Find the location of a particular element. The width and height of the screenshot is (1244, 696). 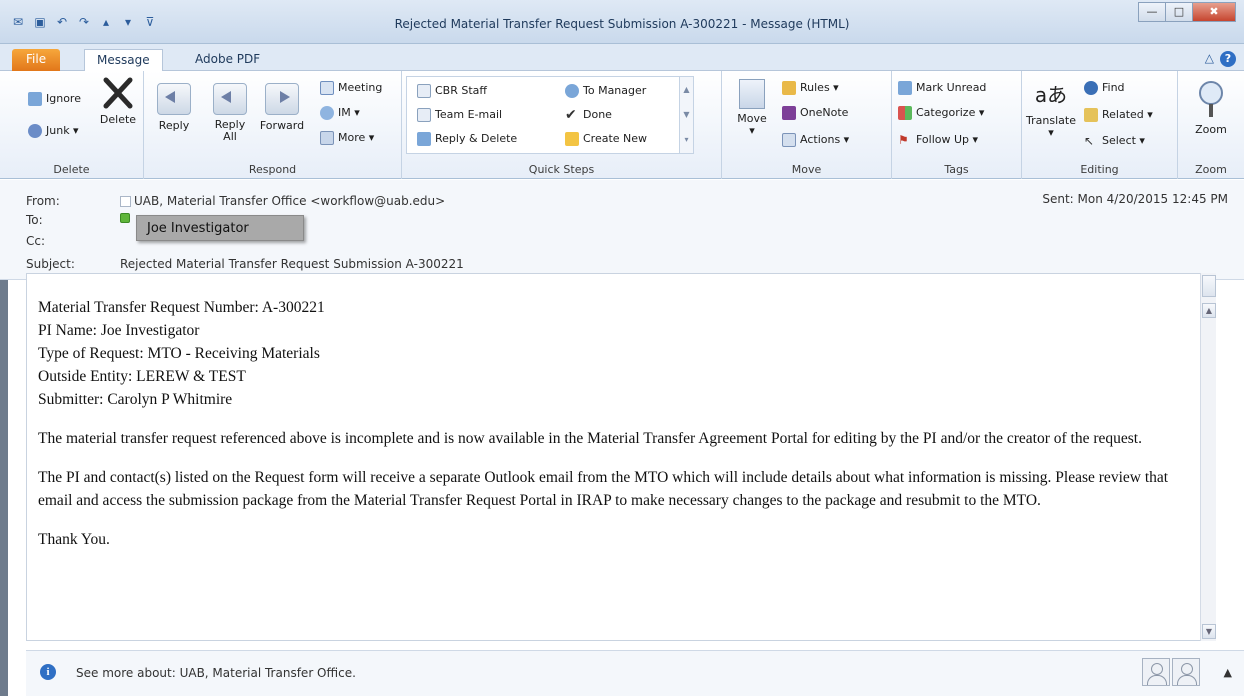

forward-label: Forward is located at coordinates (282, 125).